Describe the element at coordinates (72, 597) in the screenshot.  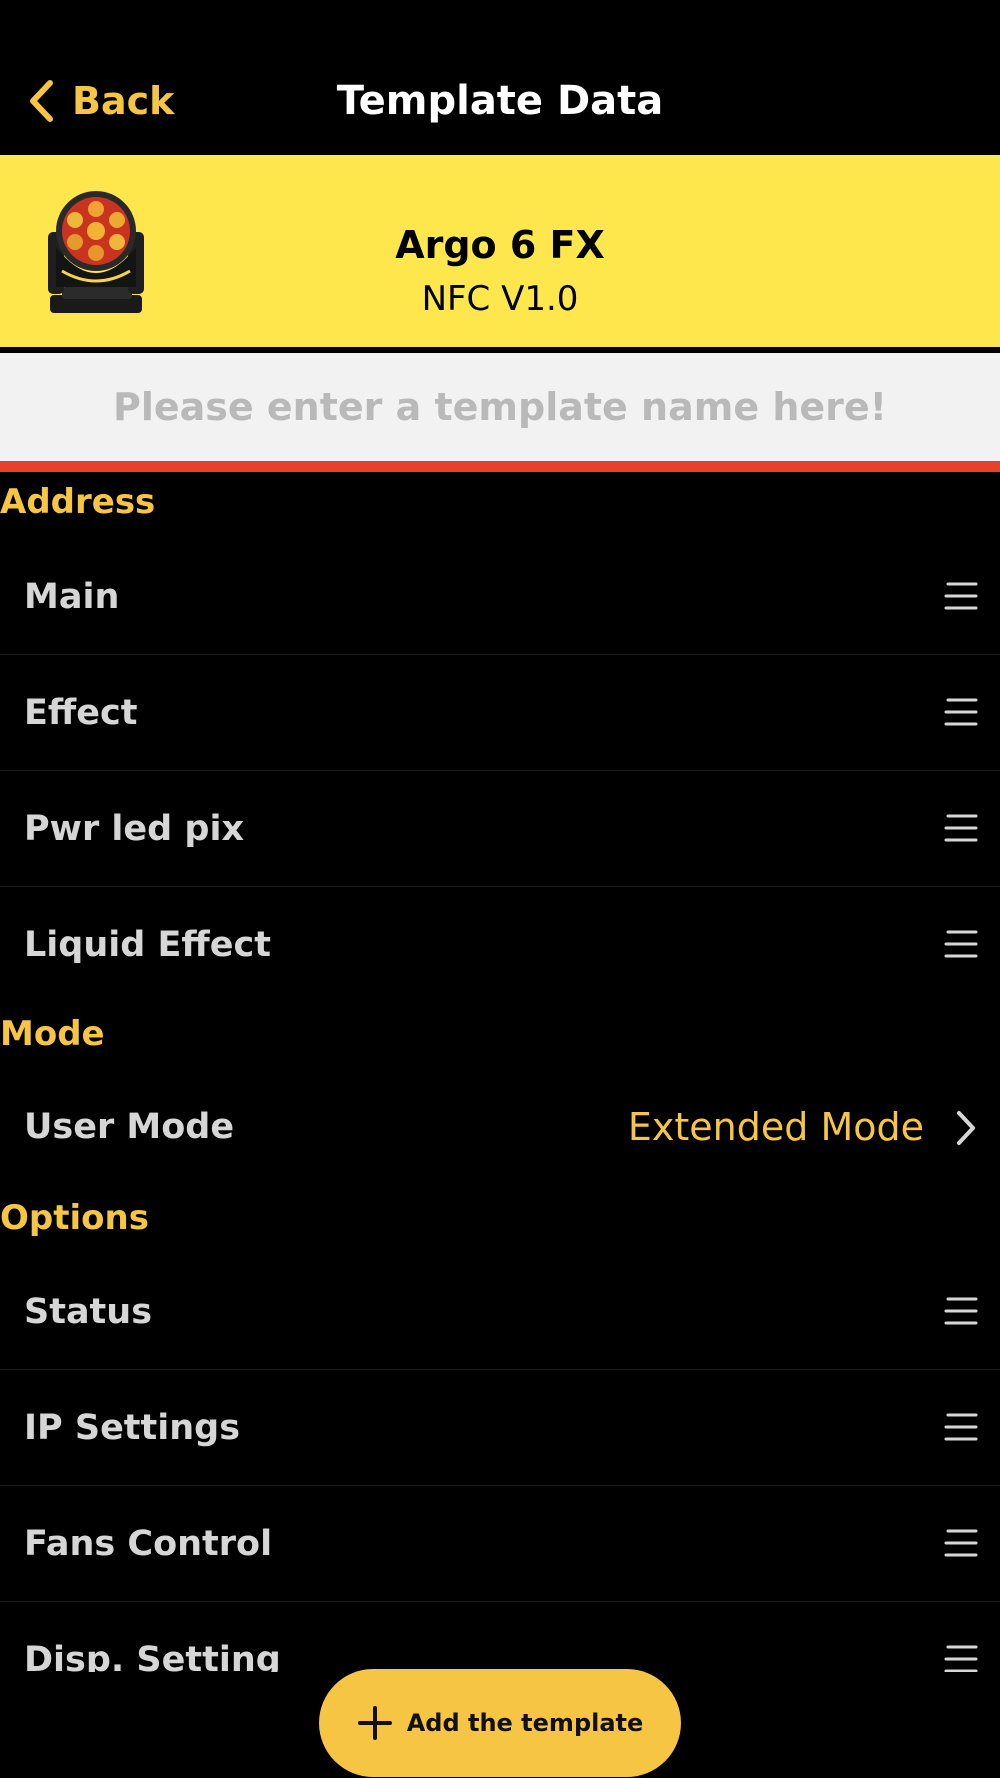
I see `list-item-label: Main` at that location.